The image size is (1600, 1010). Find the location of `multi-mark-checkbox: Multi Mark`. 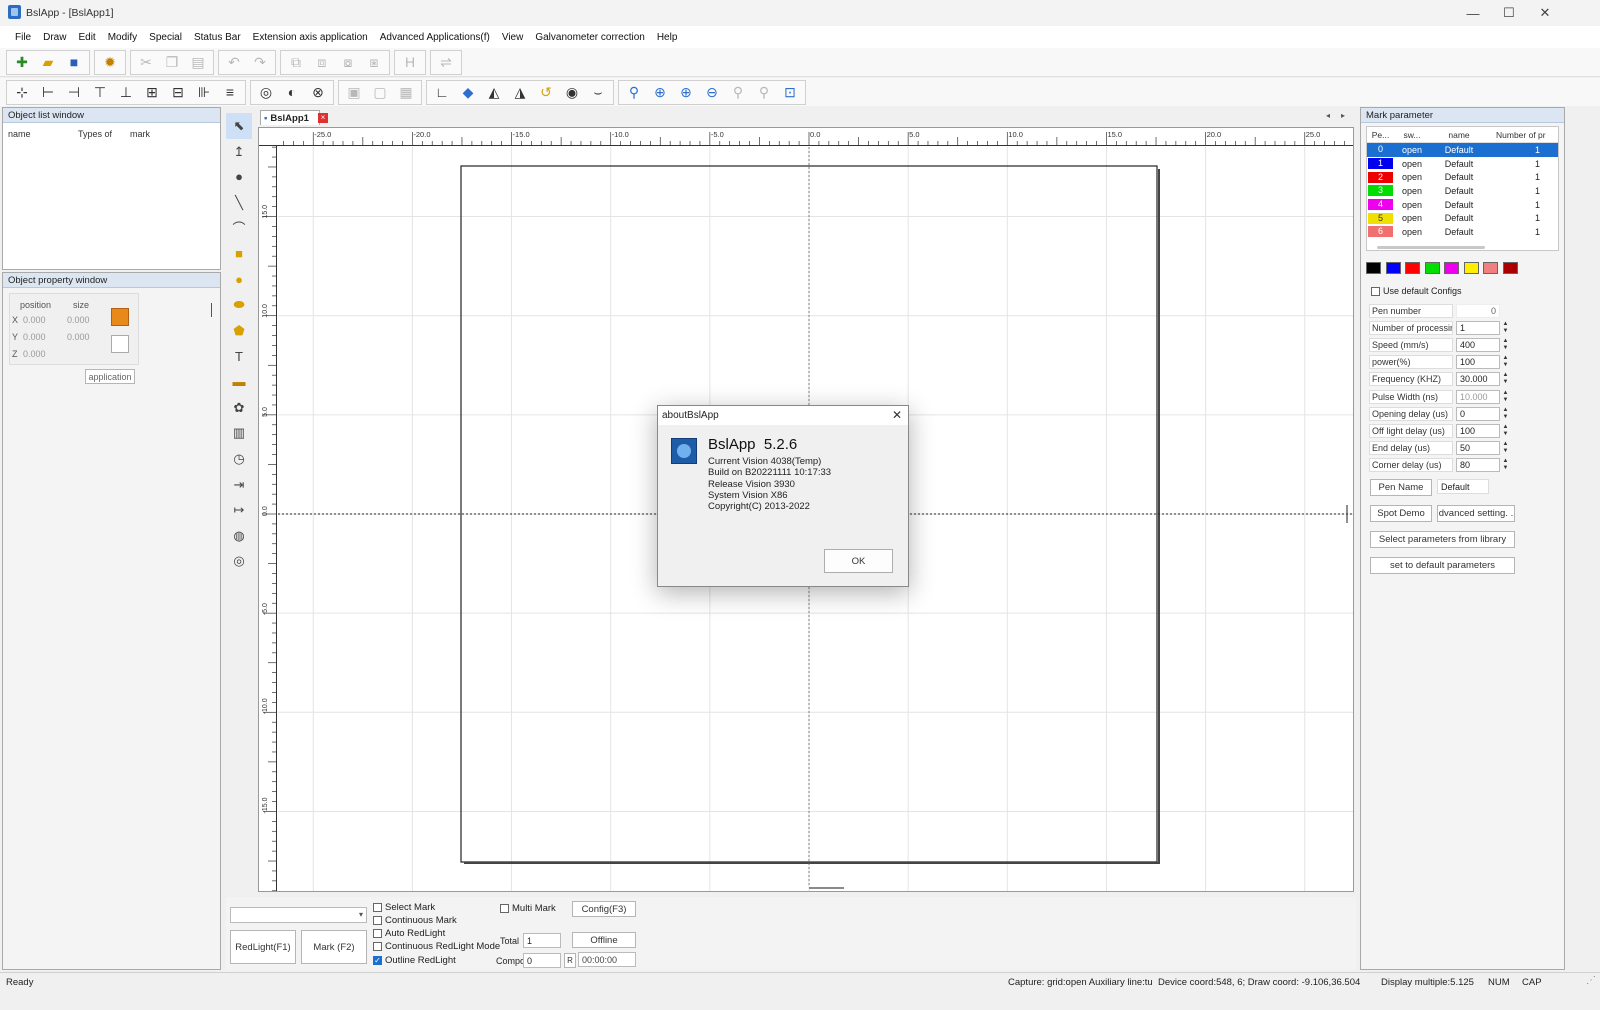

multi-mark-checkbox: Multi Mark is located at coordinates (528, 908).